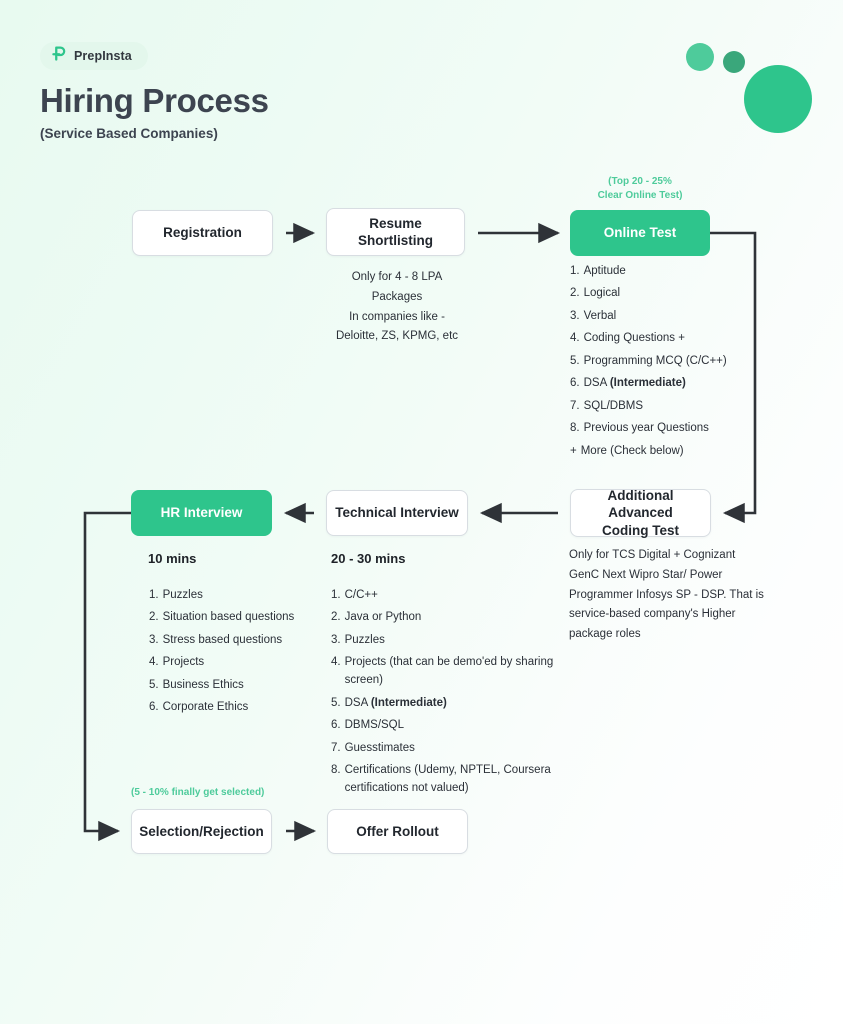 The width and height of the screenshot is (843, 1024). I want to click on decorative-circle-small, so click(734, 62).